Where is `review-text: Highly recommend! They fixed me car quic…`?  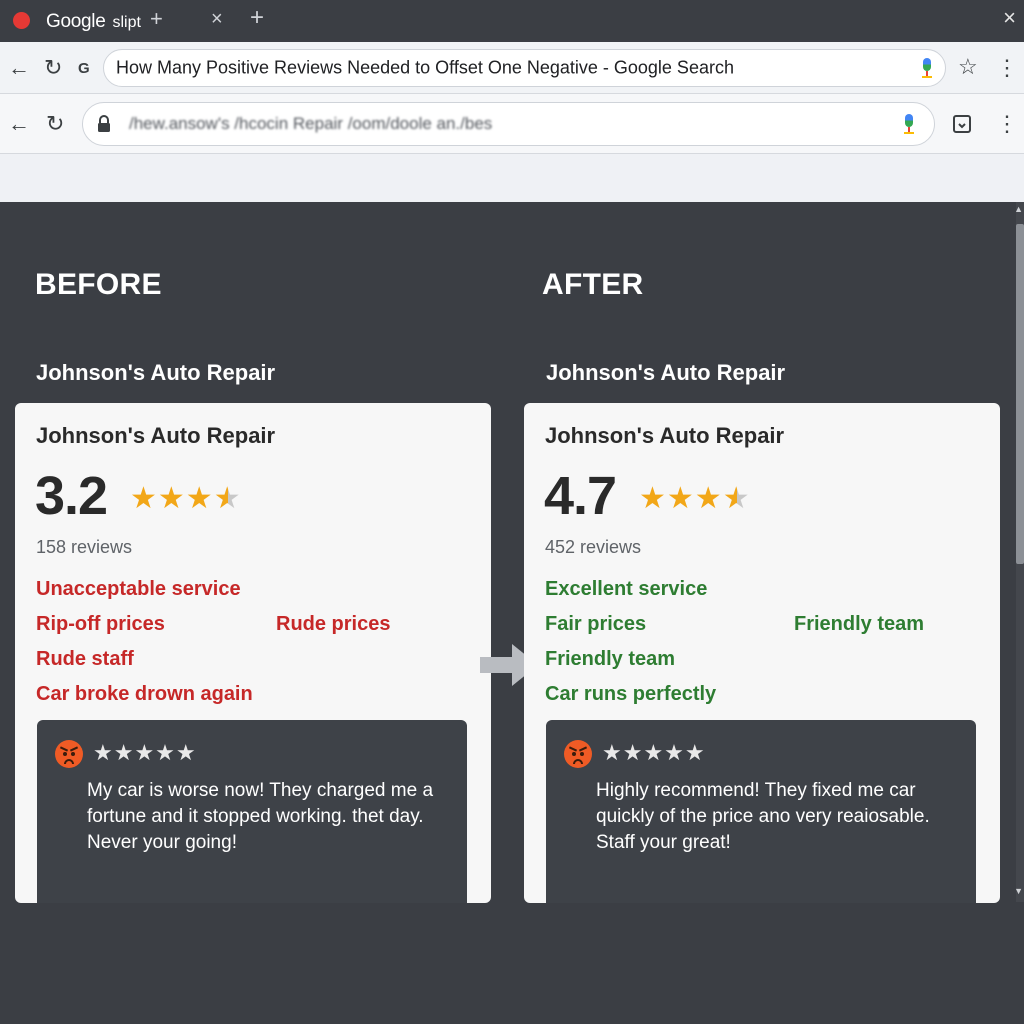 review-text: Highly recommend! They fixed me car quic… is located at coordinates (763, 816).